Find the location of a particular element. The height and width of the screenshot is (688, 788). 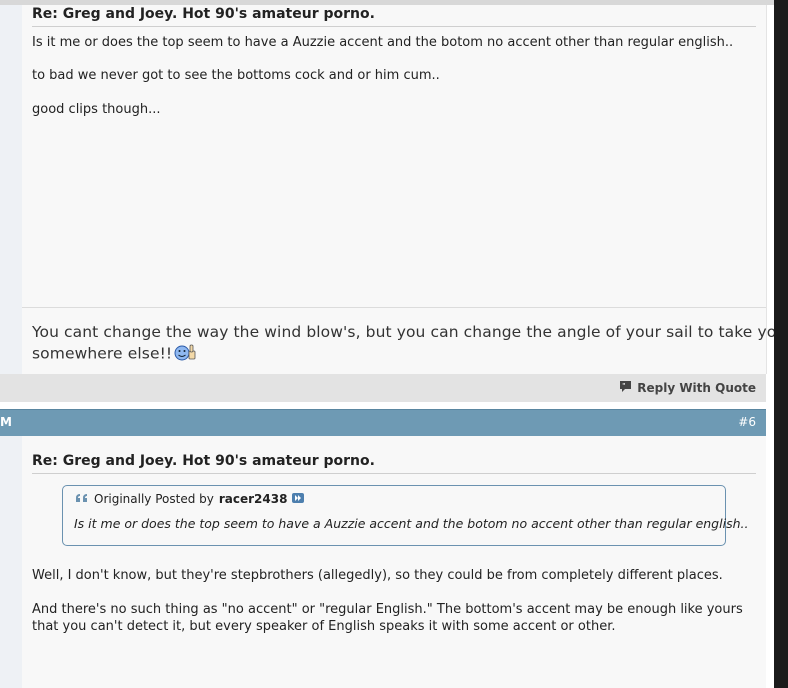

double-quote-icon is located at coordinates (82, 499).